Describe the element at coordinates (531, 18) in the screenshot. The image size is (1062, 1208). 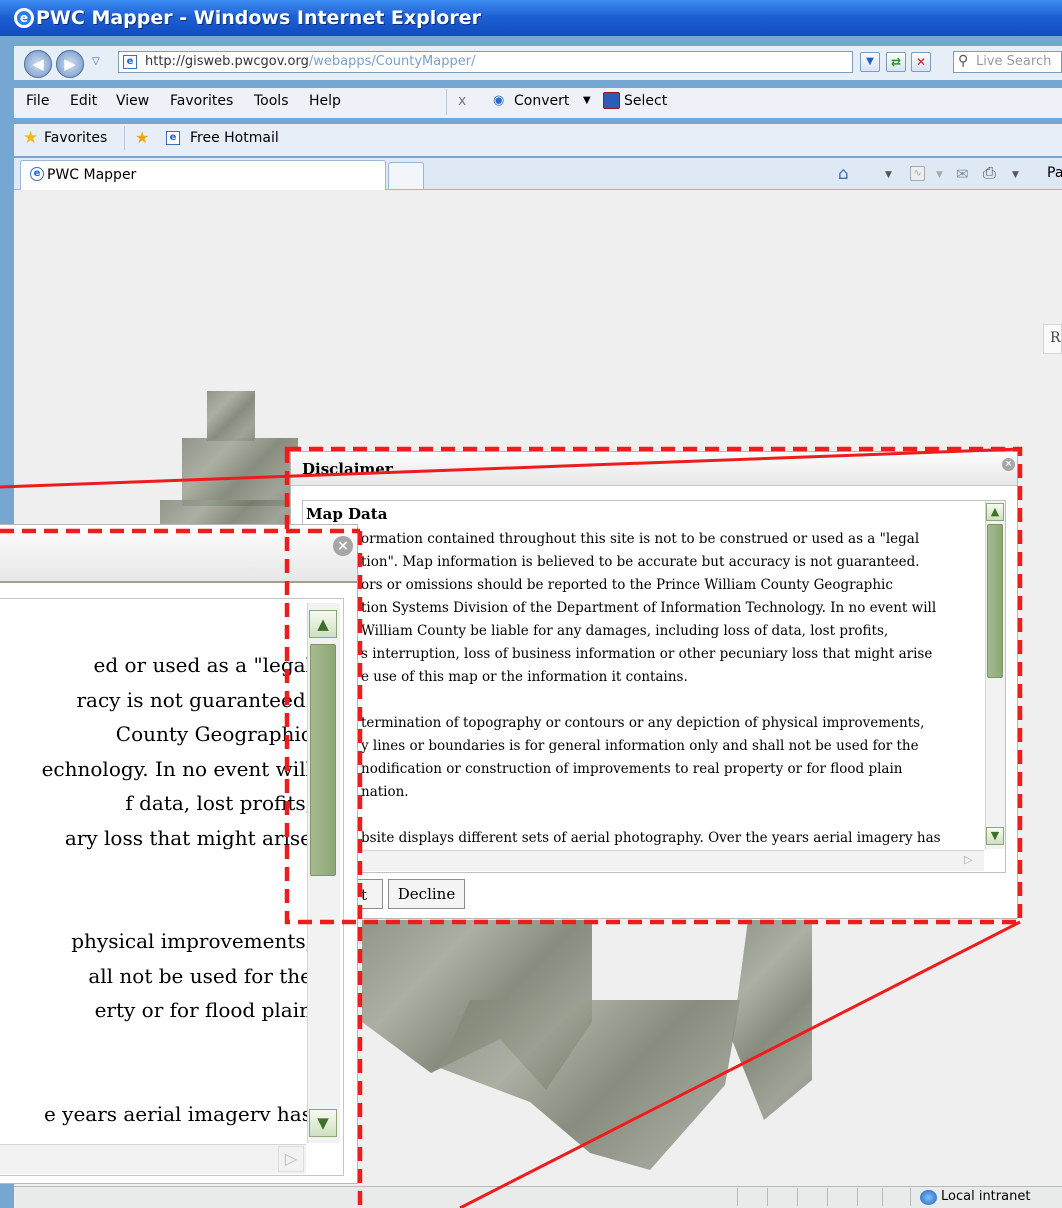
I see `window-titlebar: e PWC Mapper - Windows Internet Explorer` at that location.